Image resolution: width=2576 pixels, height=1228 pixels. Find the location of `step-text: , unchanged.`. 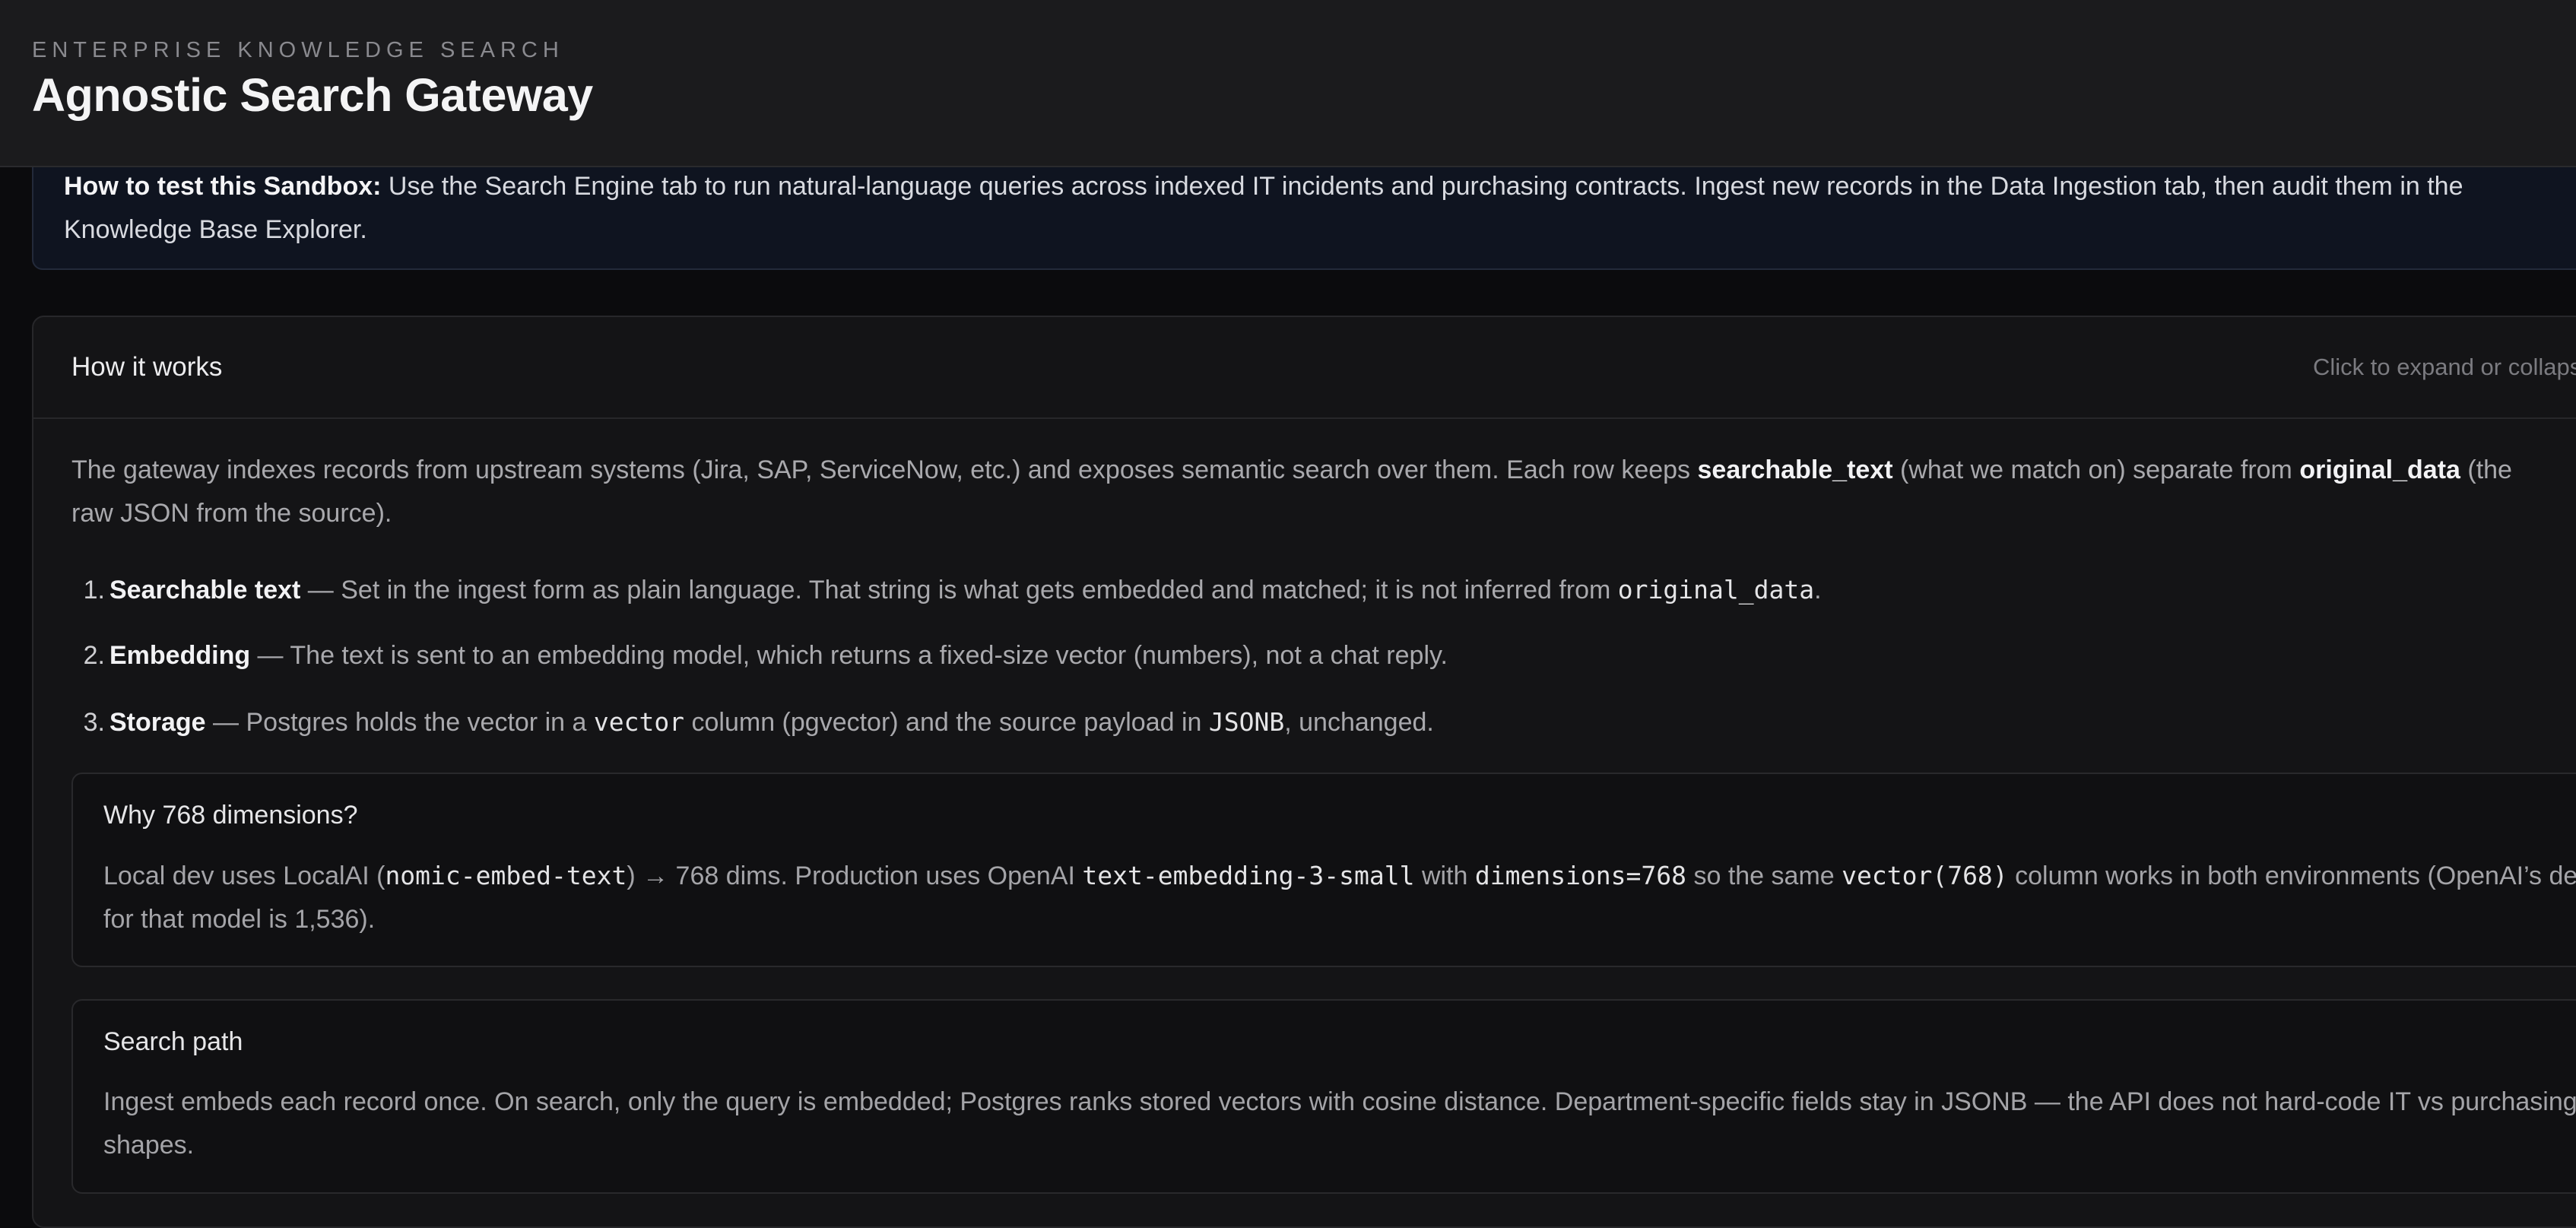

step-text: , unchanged. is located at coordinates (1359, 722).